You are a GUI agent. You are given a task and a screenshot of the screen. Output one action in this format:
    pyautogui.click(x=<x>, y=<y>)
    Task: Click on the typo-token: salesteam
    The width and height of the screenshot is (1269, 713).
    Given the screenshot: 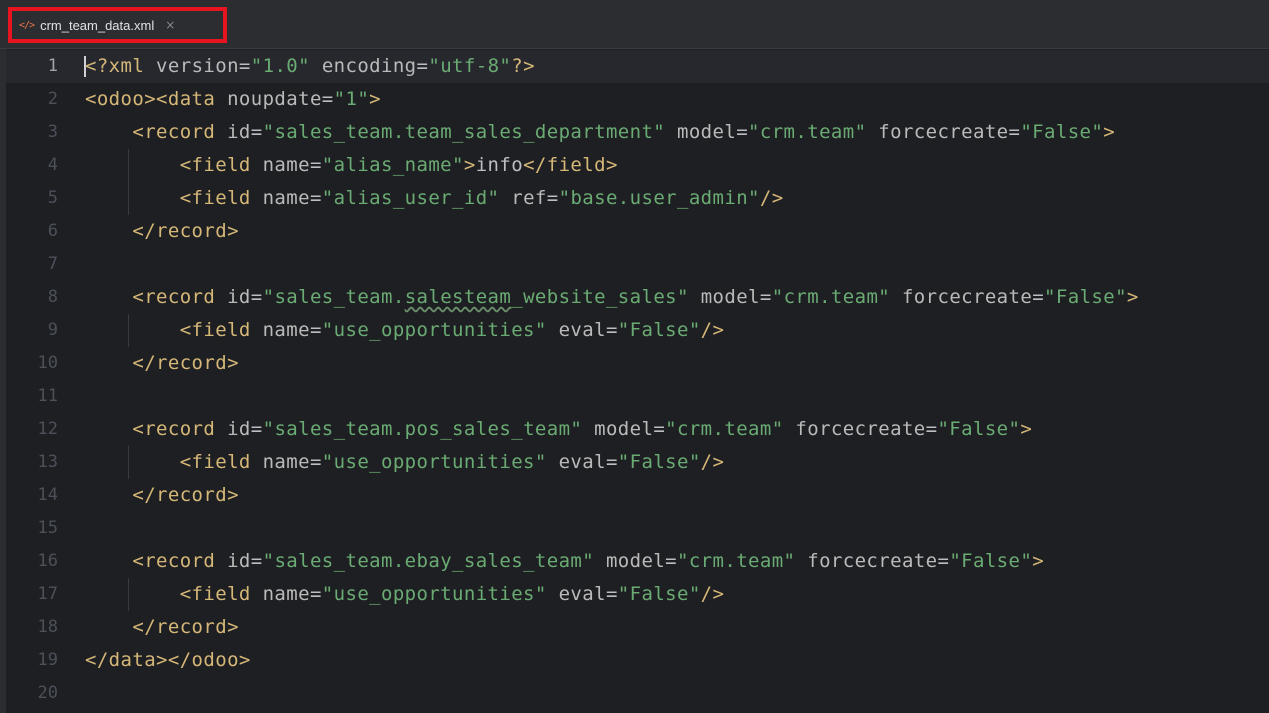 What is the action you would take?
    pyautogui.click(x=458, y=297)
    